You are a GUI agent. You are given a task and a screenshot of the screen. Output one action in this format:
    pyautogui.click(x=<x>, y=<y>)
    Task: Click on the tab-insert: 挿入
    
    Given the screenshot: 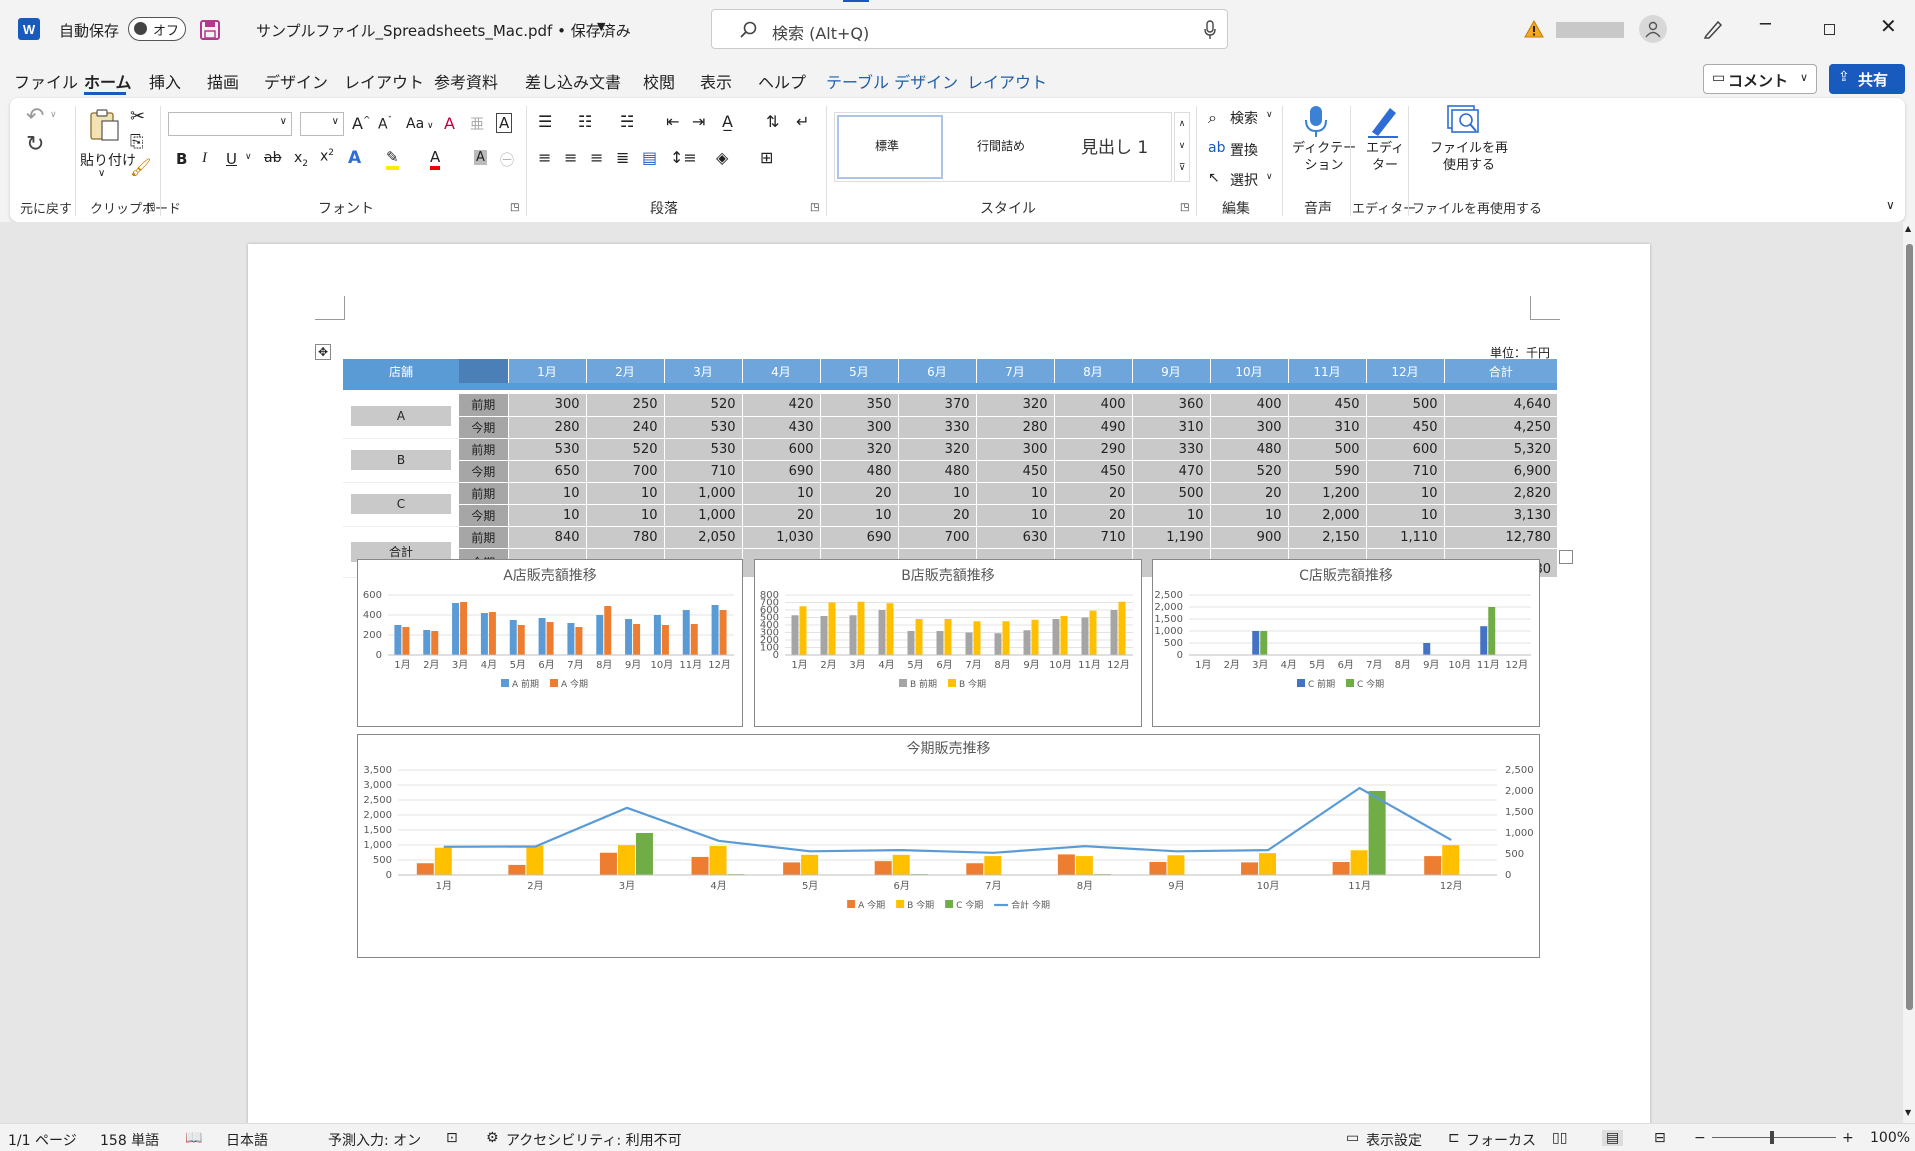 What is the action you would take?
    pyautogui.click(x=165, y=81)
    